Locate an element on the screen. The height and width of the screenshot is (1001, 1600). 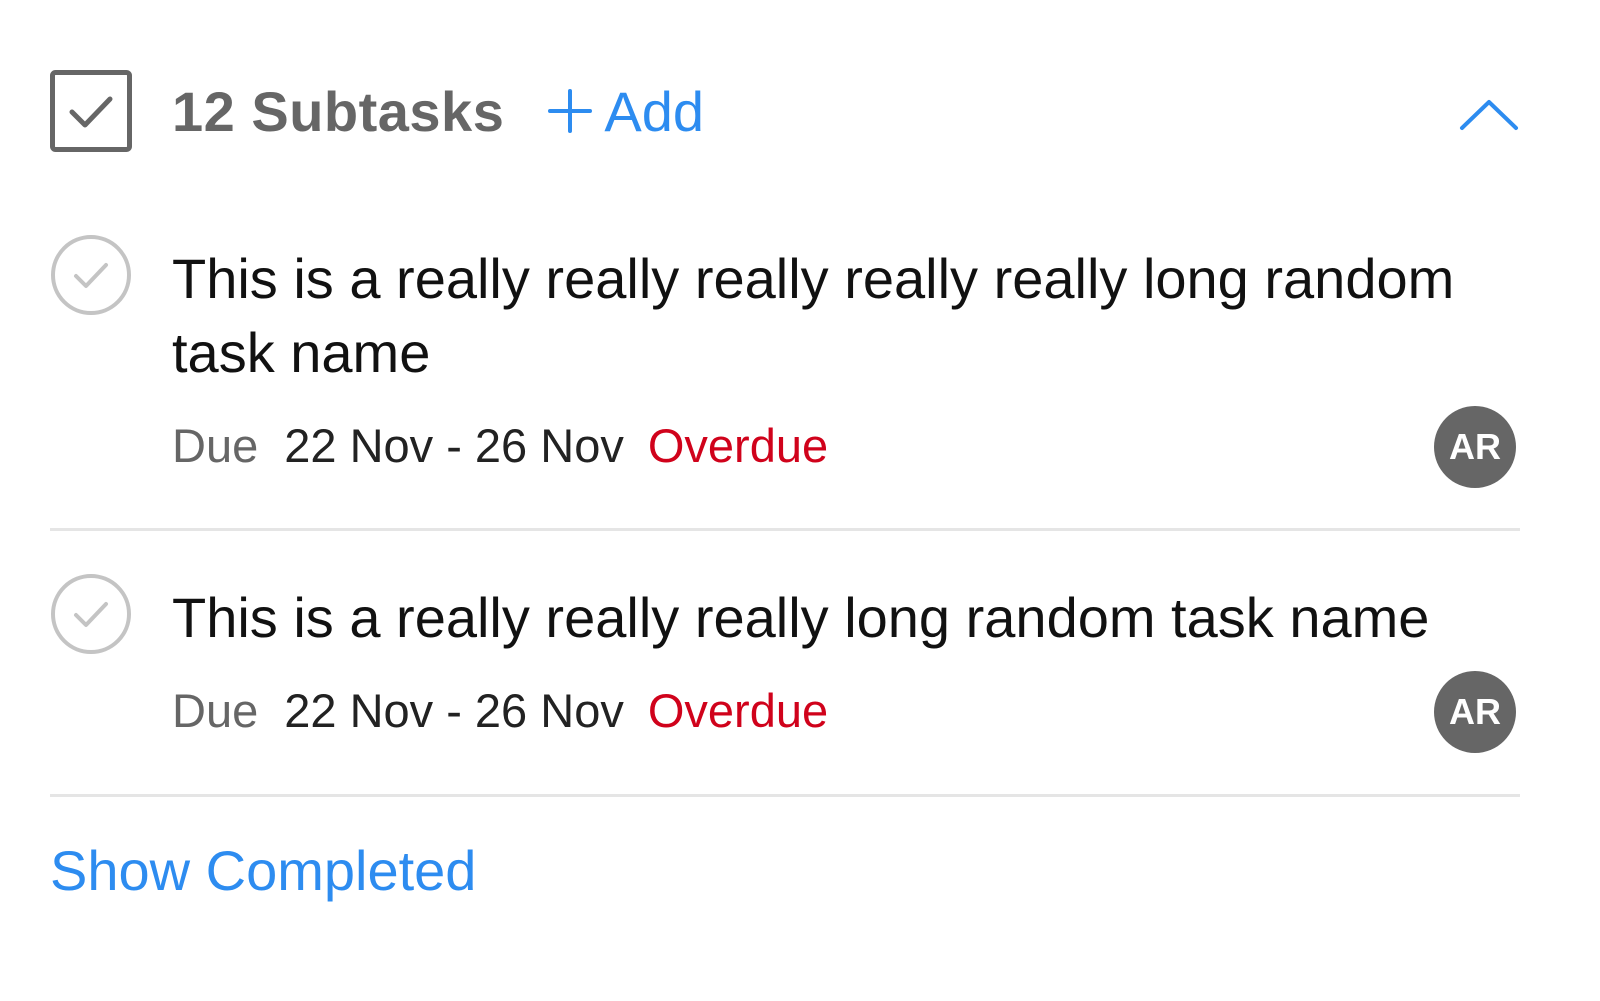
add-subtask-button: Add is located at coordinates (626, 111).